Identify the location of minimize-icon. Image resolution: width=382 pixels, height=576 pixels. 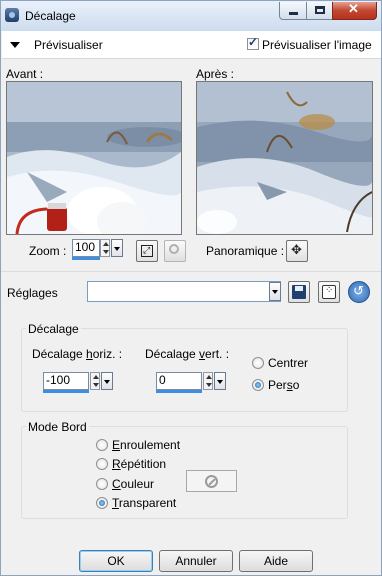
(293, 13).